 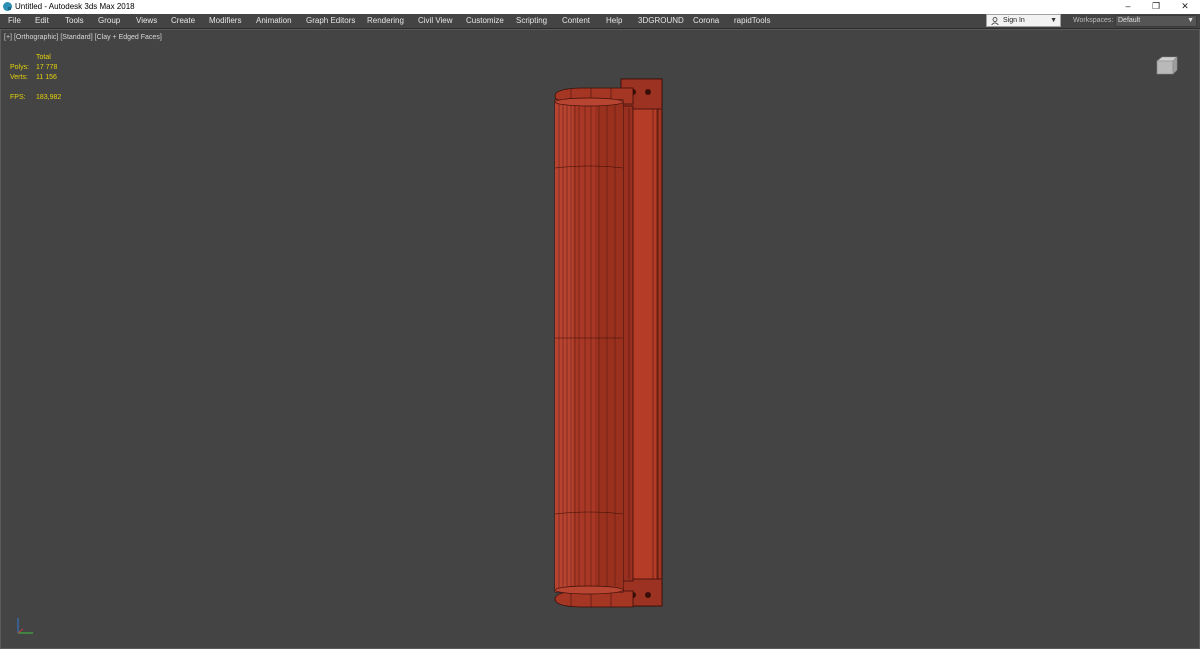 I want to click on menu-rapidtools: rapidTools, so click(x=752, y=20).